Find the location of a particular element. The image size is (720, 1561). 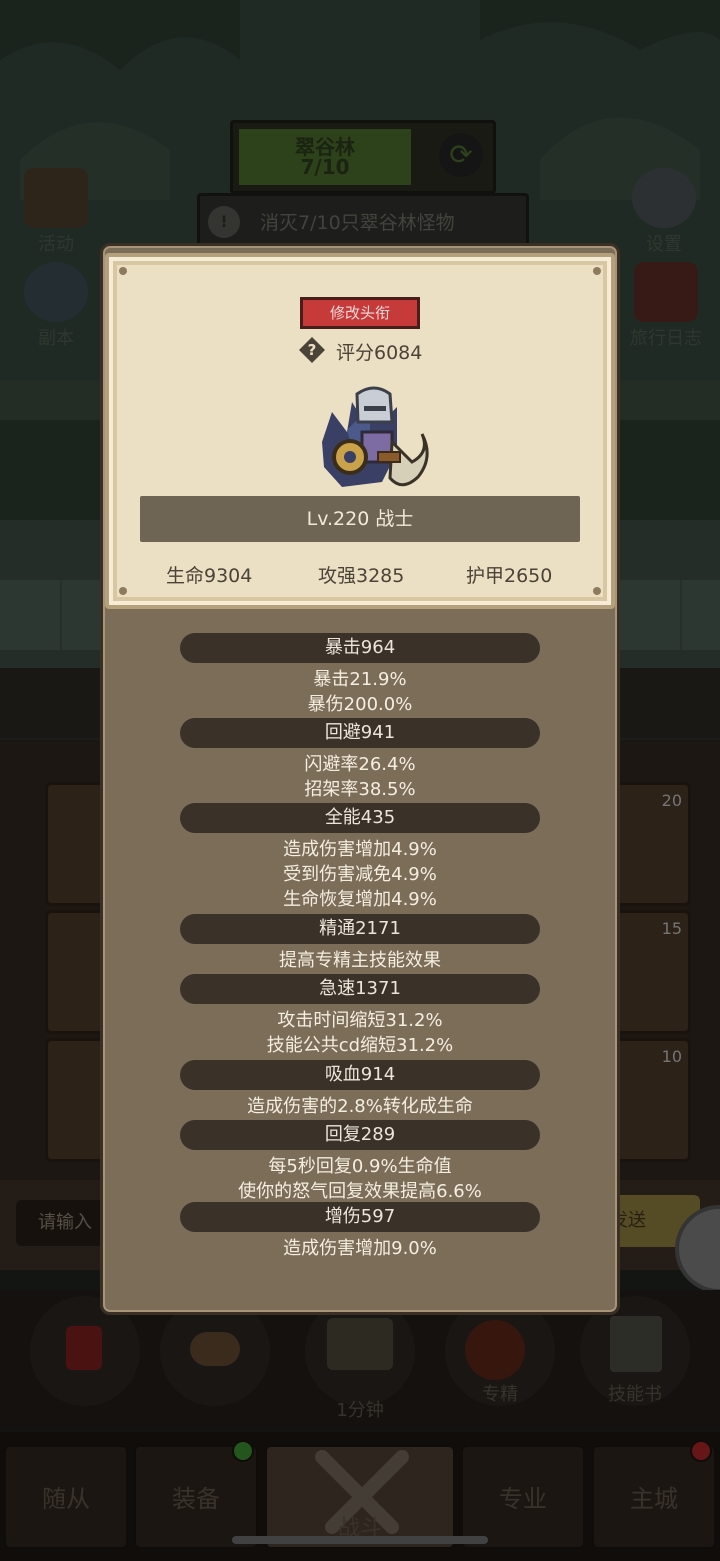

stat-detail: 闪避率26.4% is located at coordinates (360, 764).